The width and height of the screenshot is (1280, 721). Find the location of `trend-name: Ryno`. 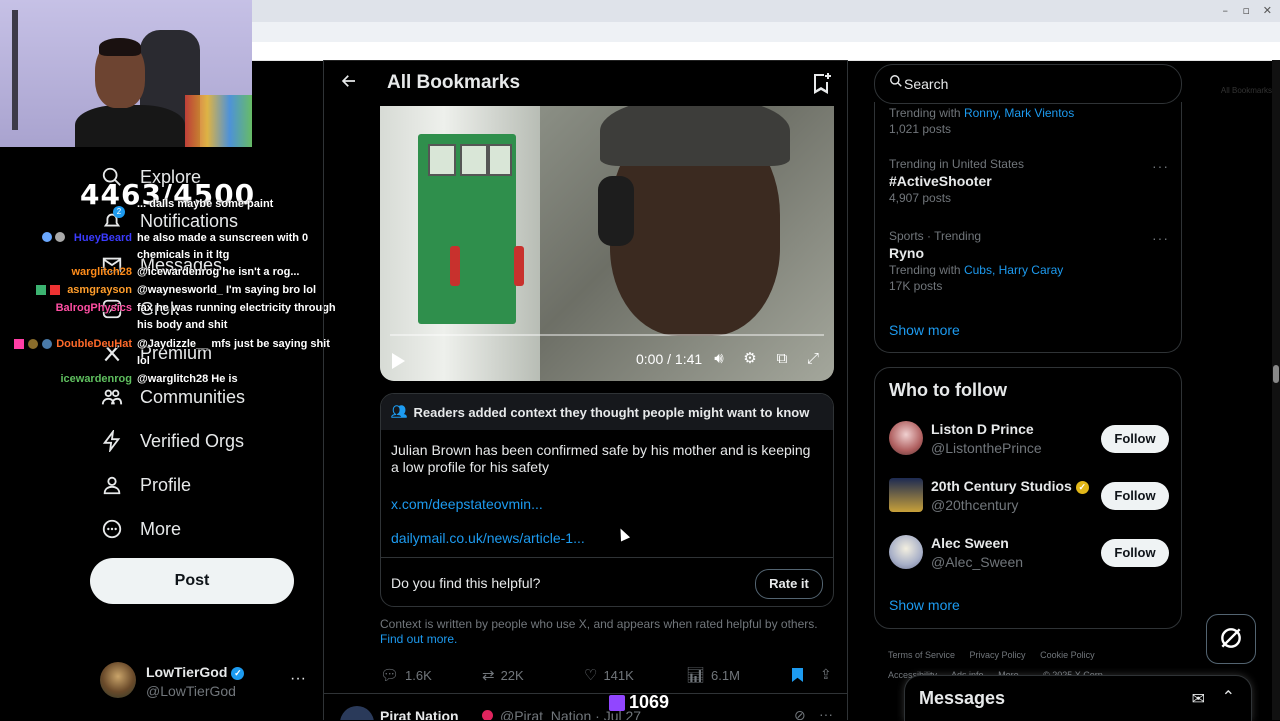

trend-name: Ryno is located at coordinates (906, 253).